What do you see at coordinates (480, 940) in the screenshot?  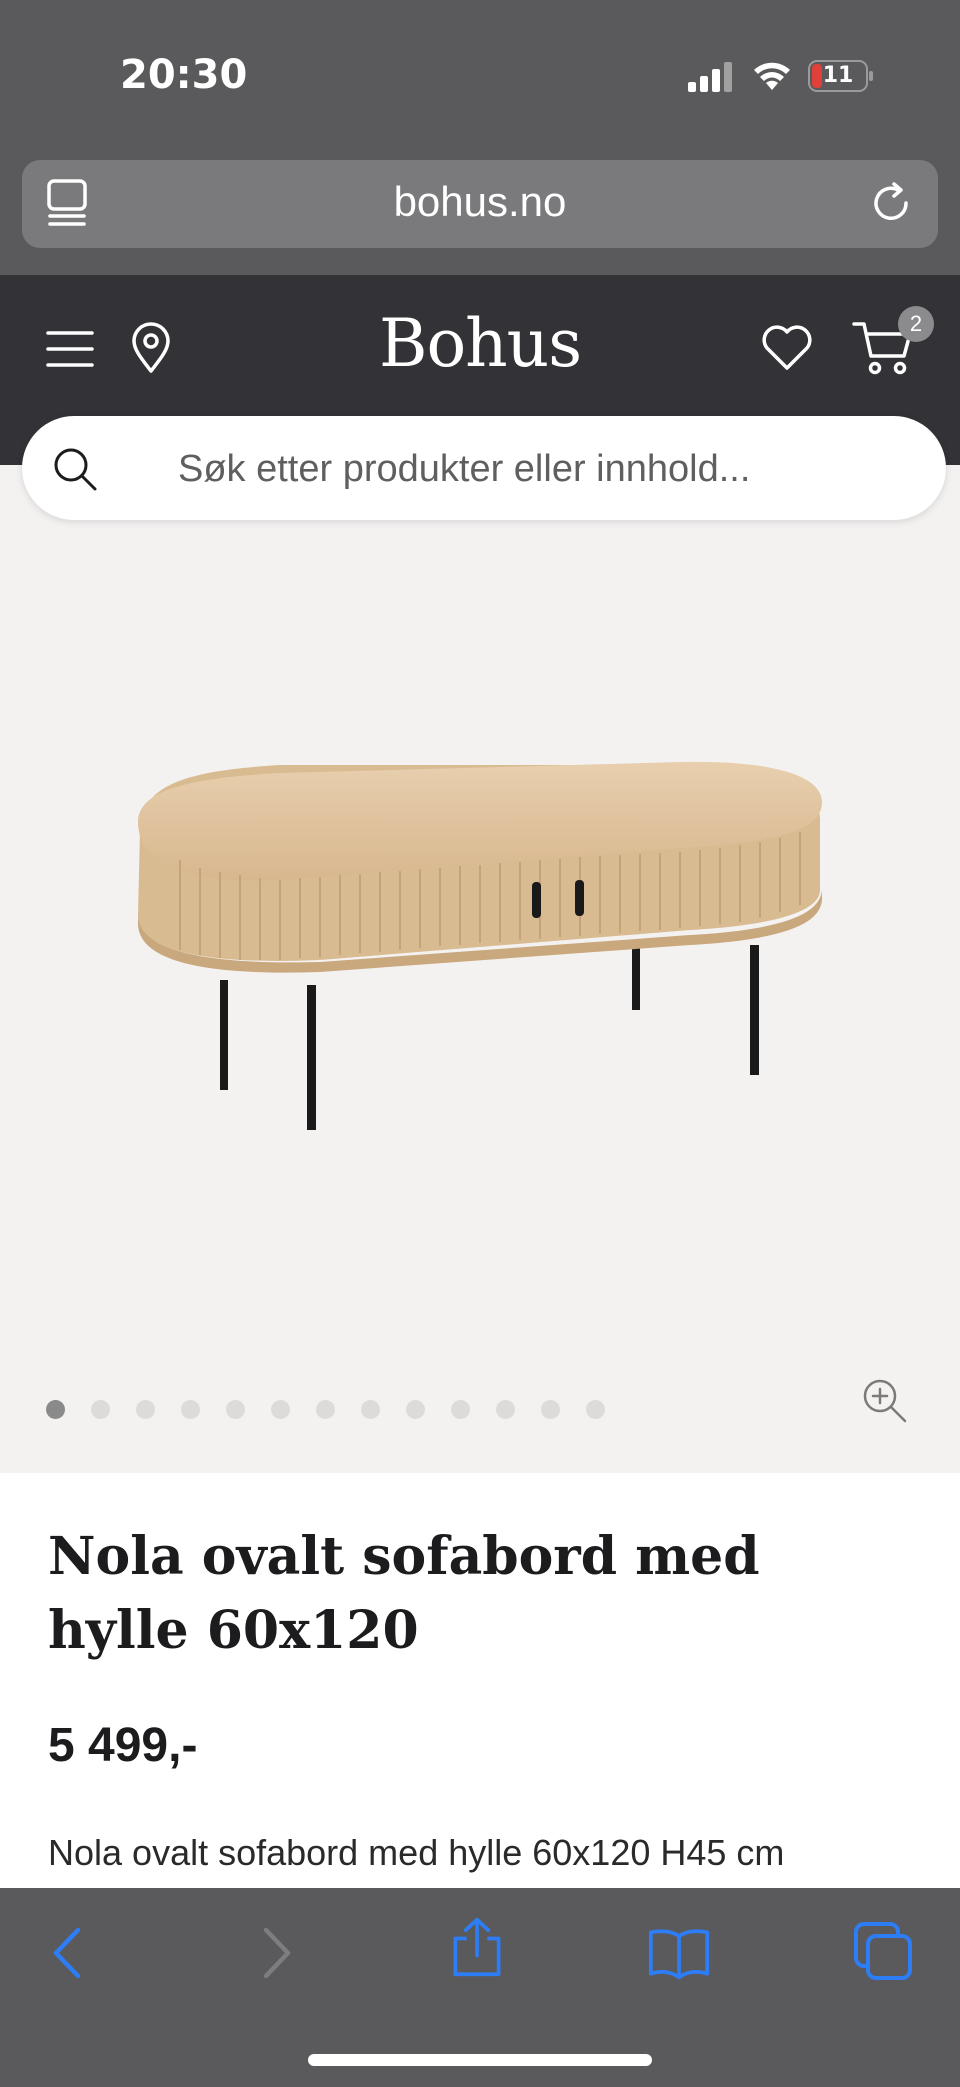 I see `product-image` at bounding box center [480, 940].